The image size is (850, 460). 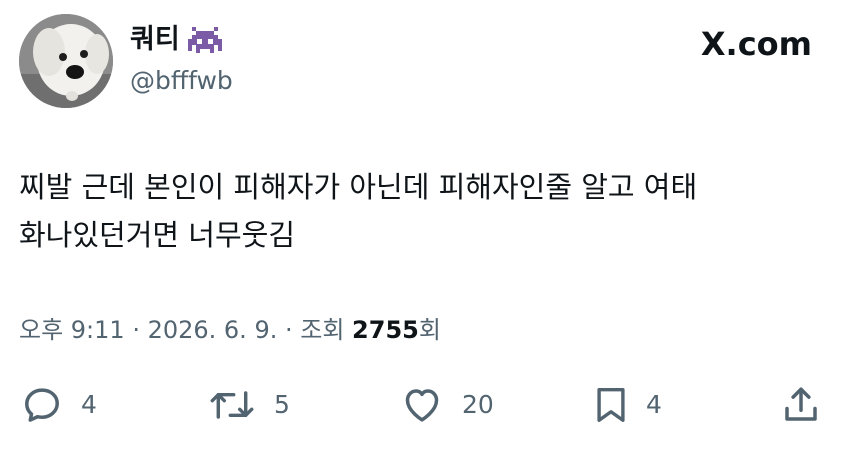 I want to click on views-suffix: 회, so click(x=429, y=330).